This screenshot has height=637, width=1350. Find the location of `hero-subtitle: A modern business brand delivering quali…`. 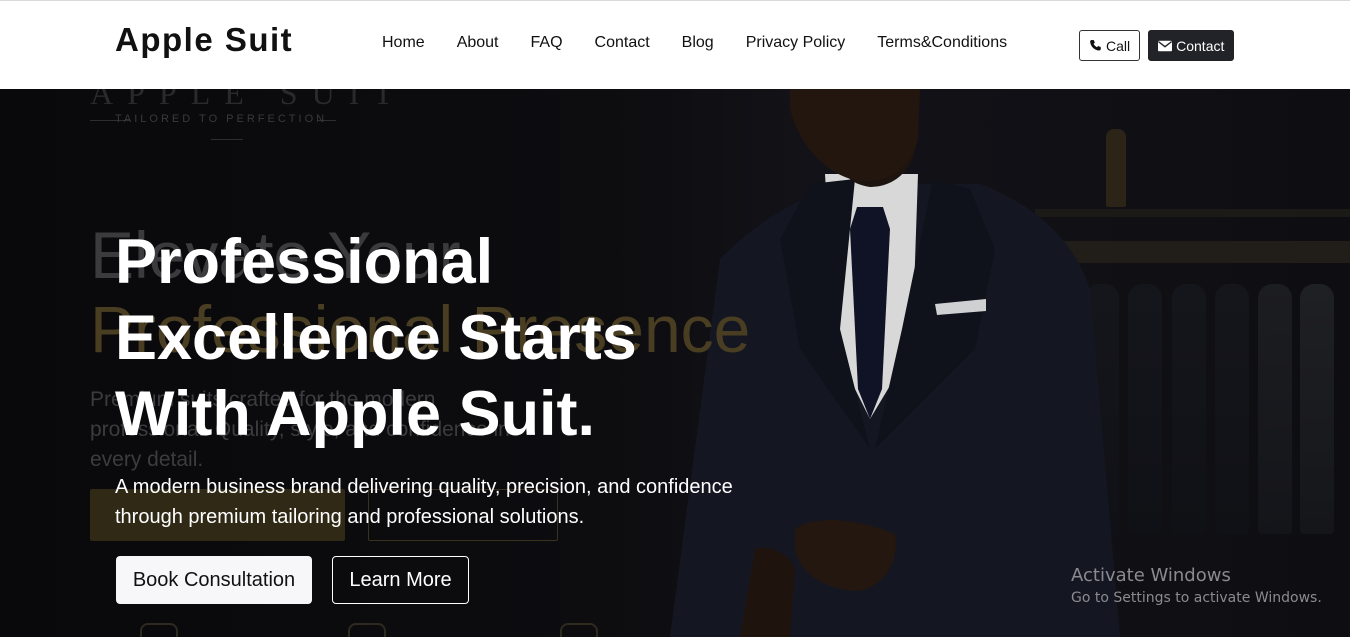

hero-subtitle: A modern business brand delivering quali… is located at coordinates (424, 502).